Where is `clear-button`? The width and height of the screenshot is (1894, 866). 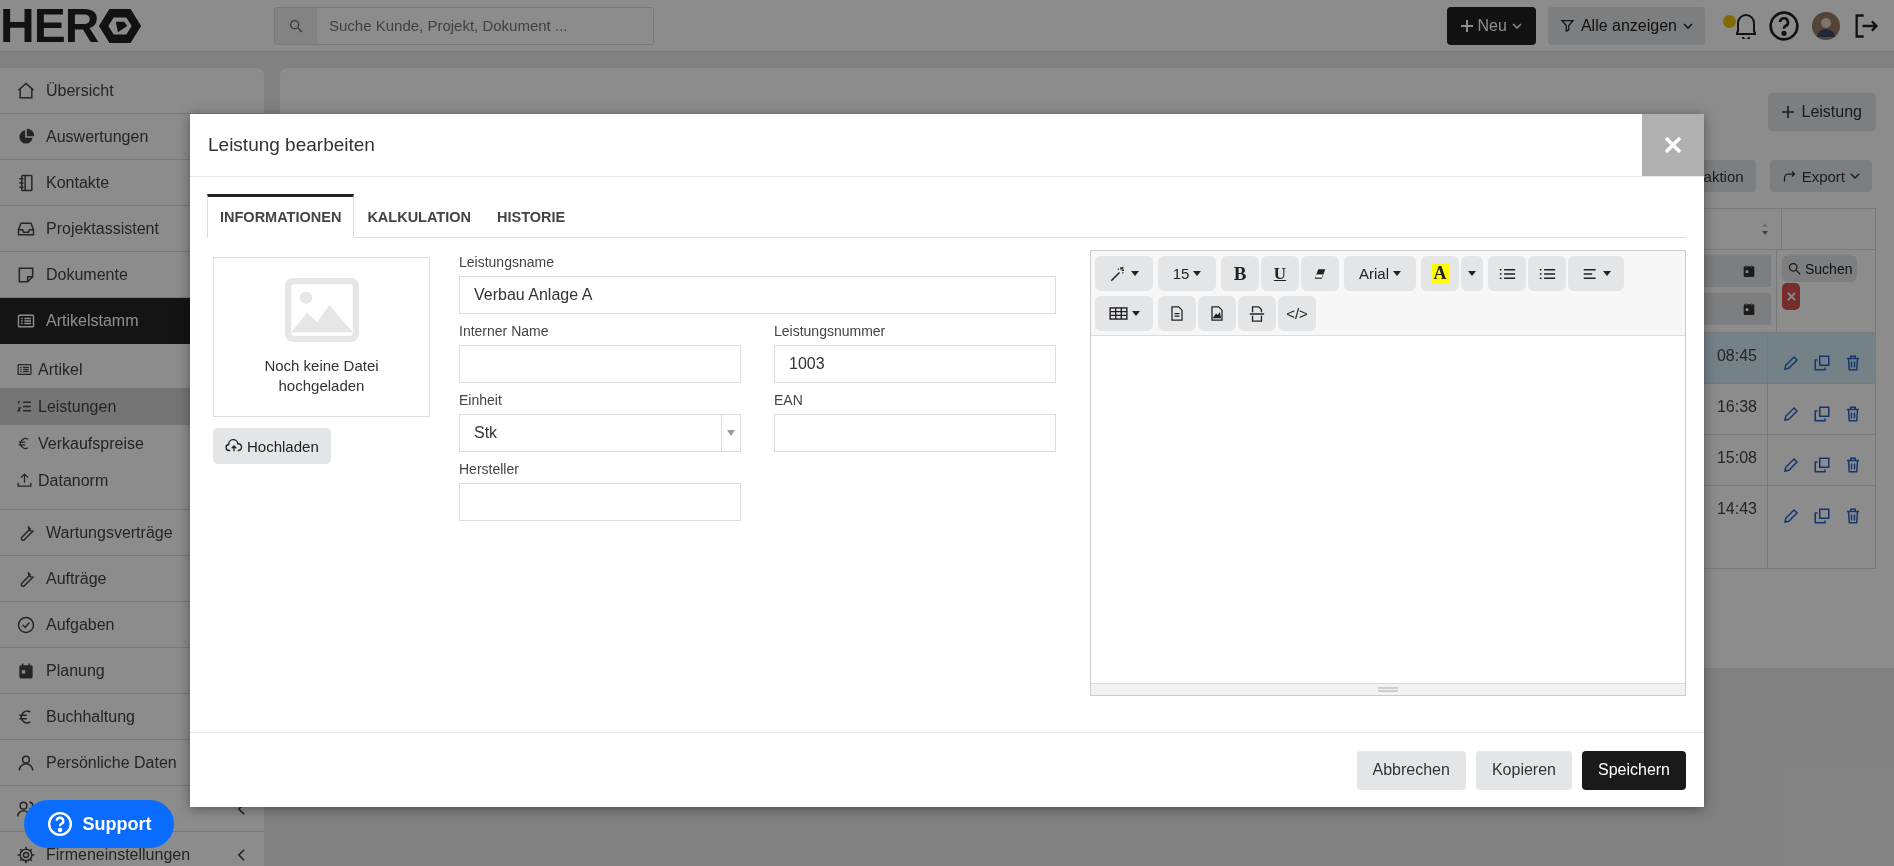
clear-button is located at coordinates (1791, 296).